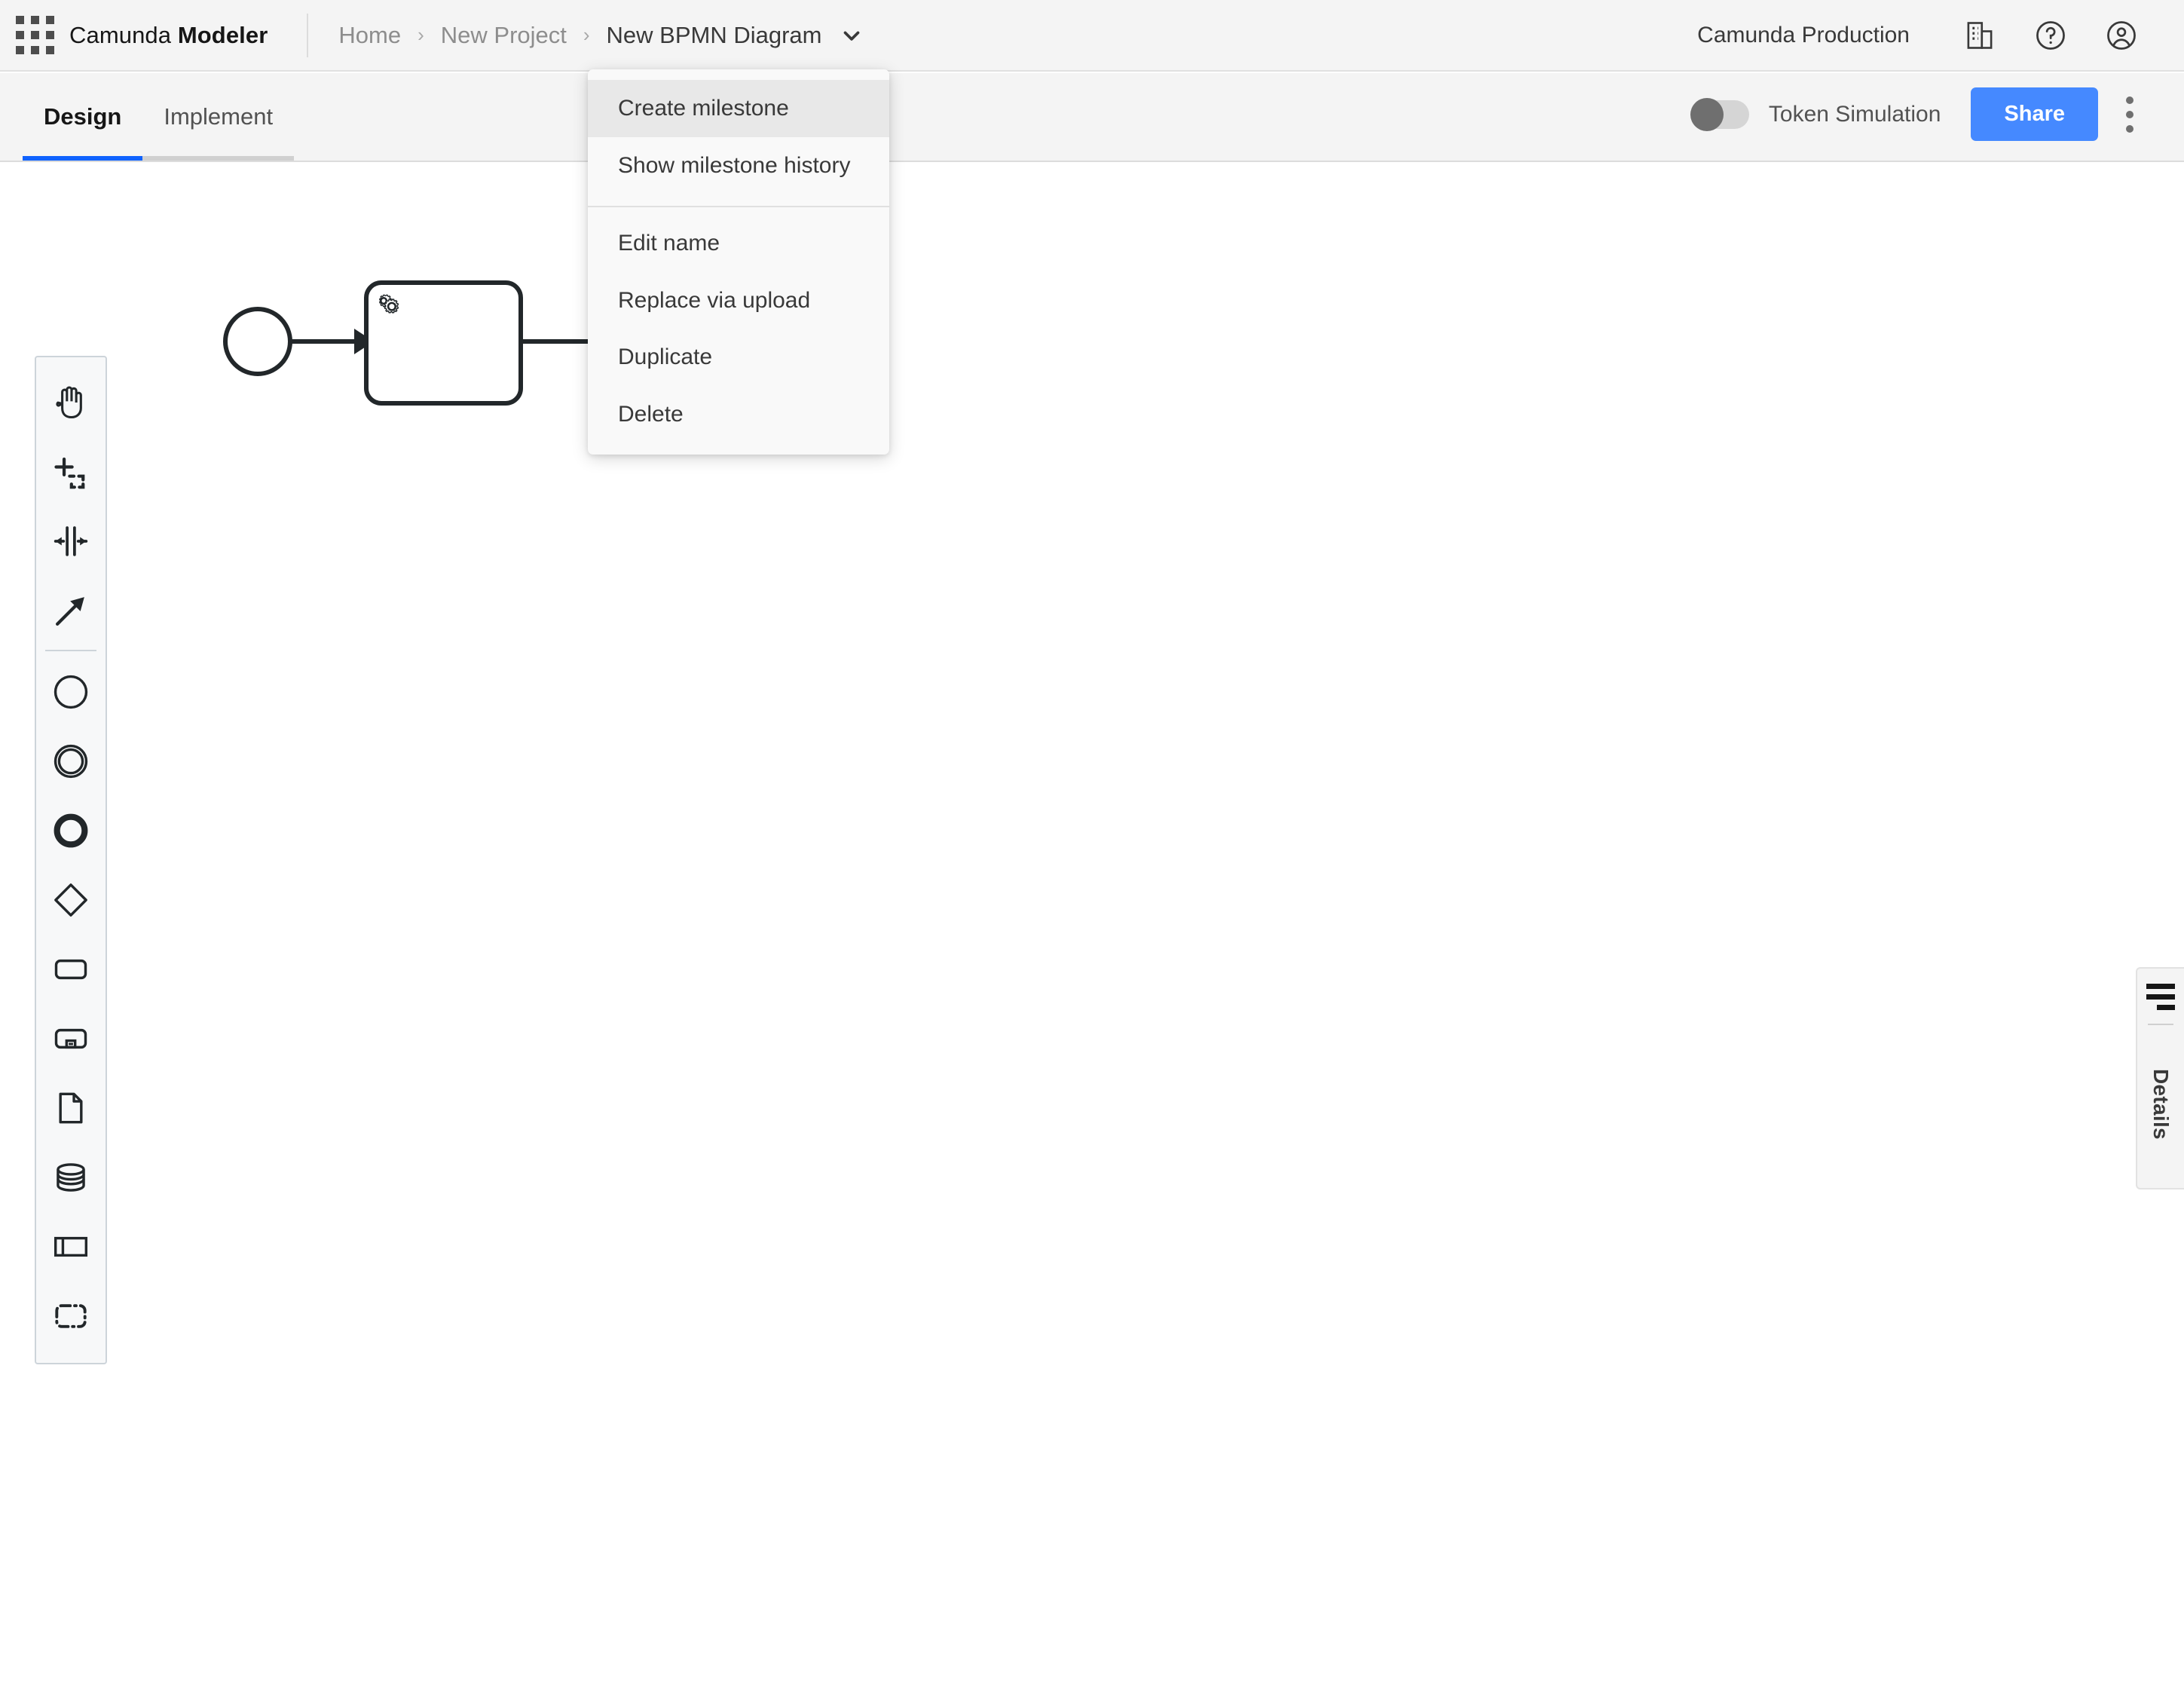  I want to click on group-icon, so click(71, 1316).